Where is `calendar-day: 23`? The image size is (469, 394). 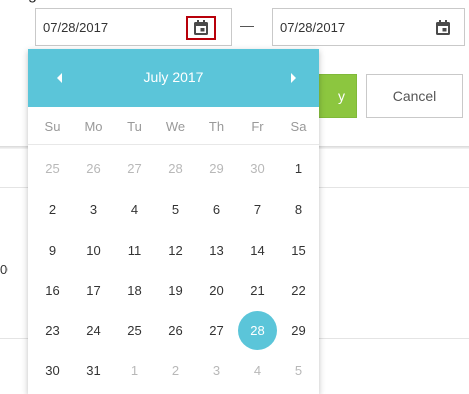
calendar-day: 23 is located at coordinates (52, 330).